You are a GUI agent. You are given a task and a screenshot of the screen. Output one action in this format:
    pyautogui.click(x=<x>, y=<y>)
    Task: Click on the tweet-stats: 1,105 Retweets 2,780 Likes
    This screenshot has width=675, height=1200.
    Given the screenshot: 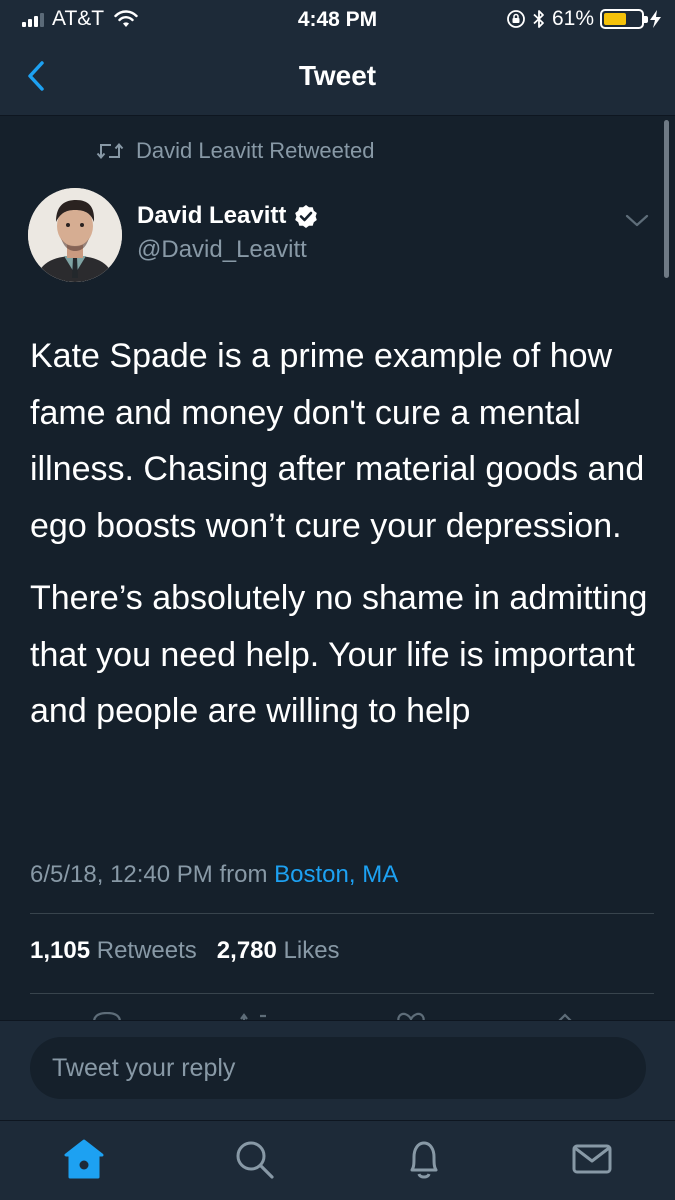 What is the action you would take?
    pyautogui.click(x=185, y=951)
    